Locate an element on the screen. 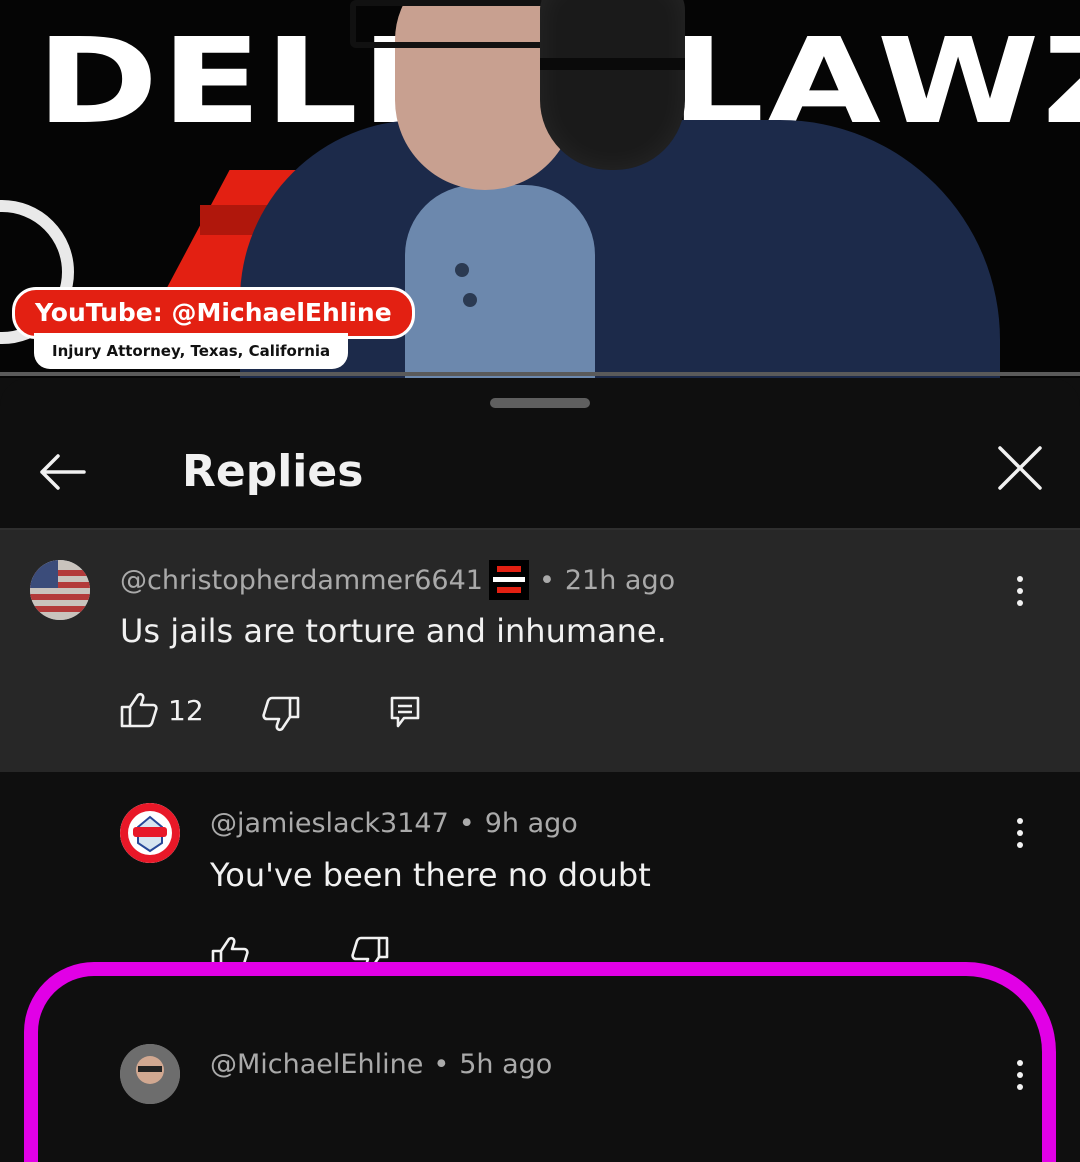 The height and width of the screenshot is (1162, 1080). thumbs-up-icon is located at coordinates (139, 710).